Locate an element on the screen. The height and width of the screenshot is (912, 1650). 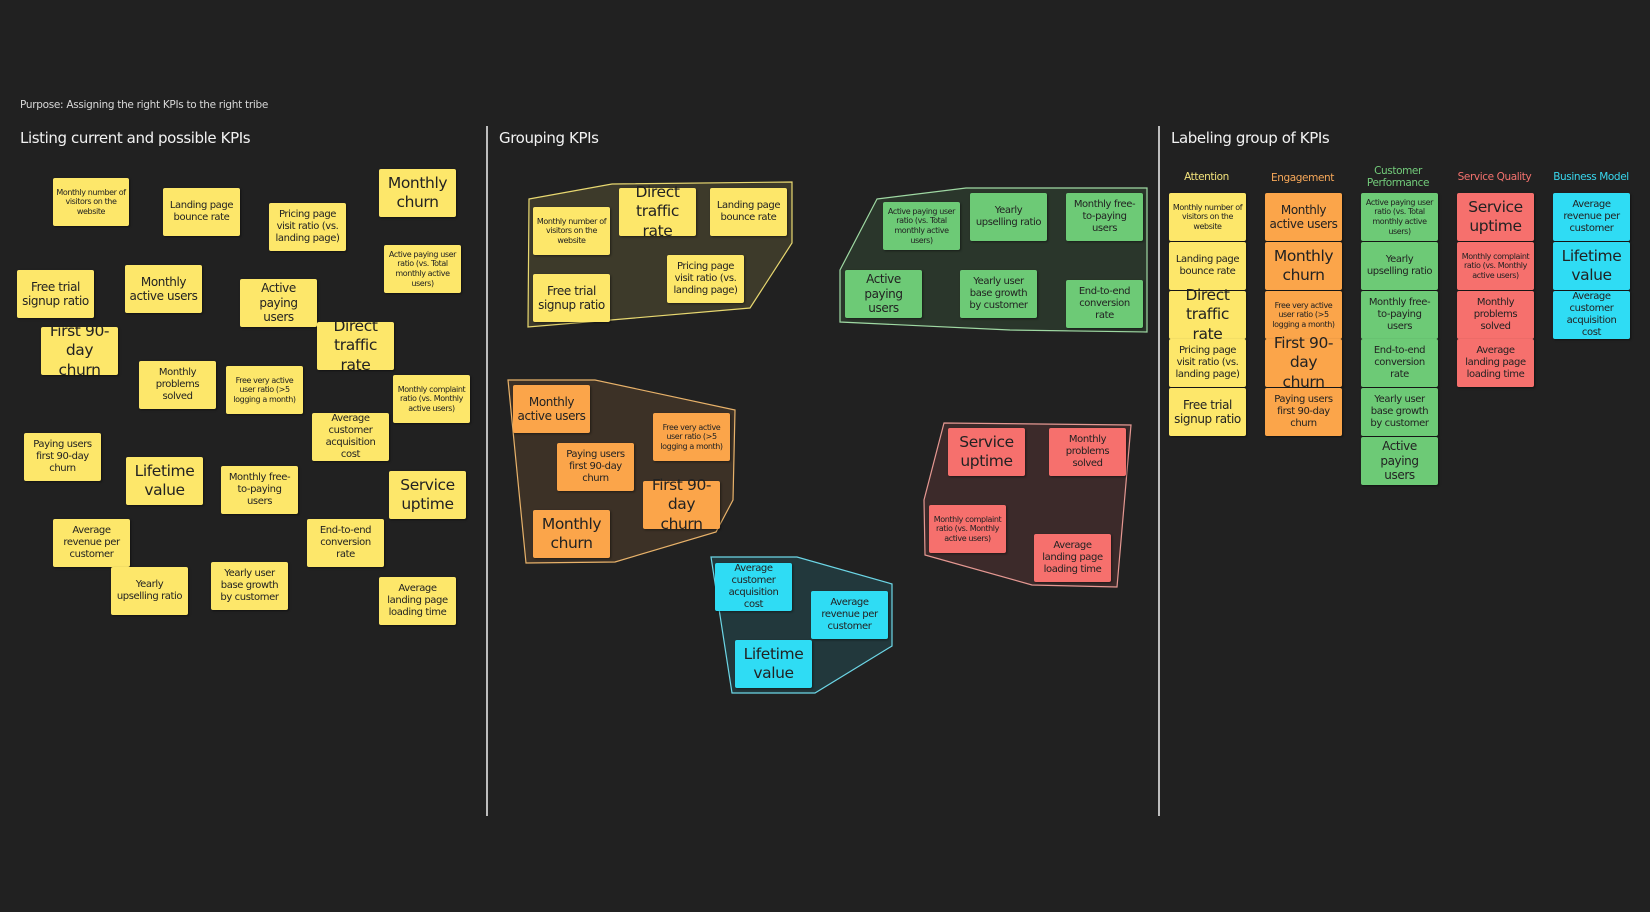
column-label-attention: Attention is located at coordinates (1206, 177).